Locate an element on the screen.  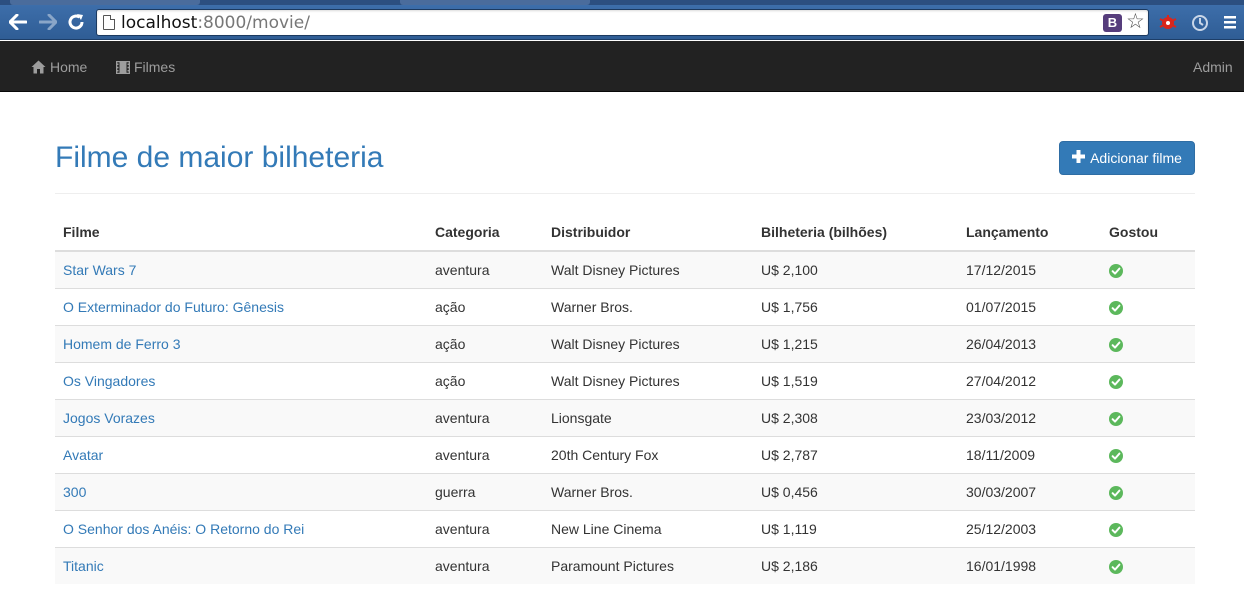
nav-films-link: Filmes is located at coordinates (145, 67).